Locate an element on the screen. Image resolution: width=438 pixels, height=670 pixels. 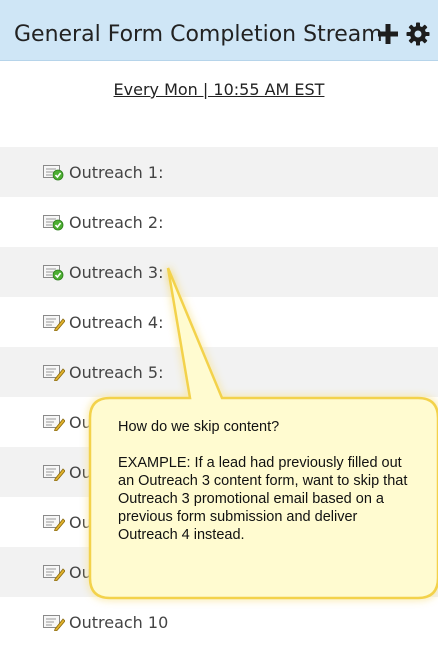
list-item: Outreach 1: is located at coordinates (219, 172).